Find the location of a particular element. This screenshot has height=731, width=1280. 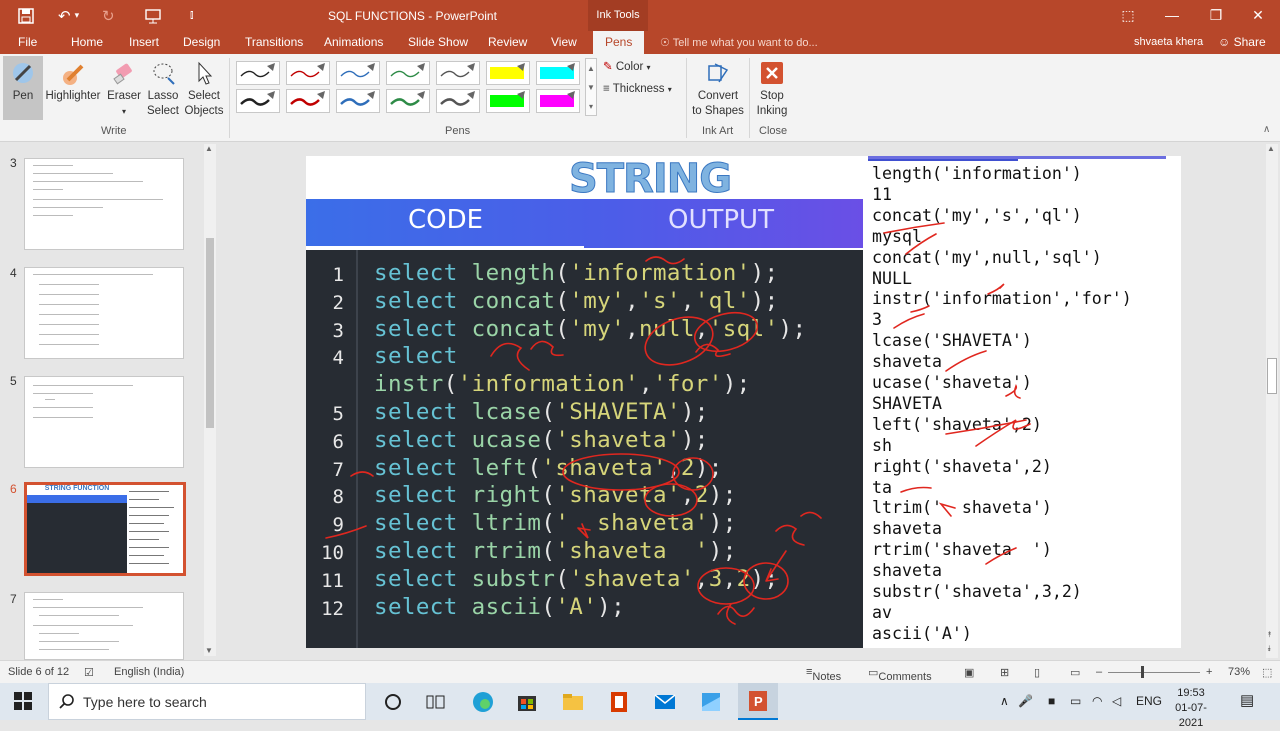

volume-icon: ◁ is located at coordinates (1116, 701).